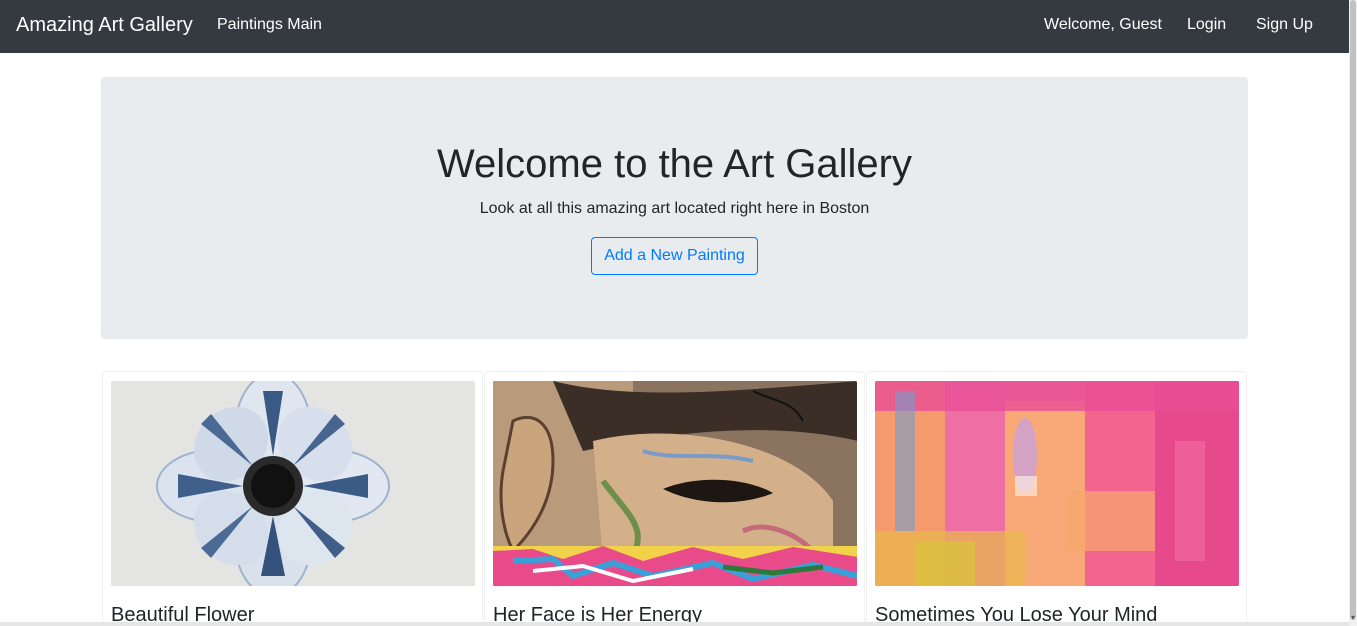  Describe the element at coordinates (674, 164) in the screenshot. I see `hero-title: Welcome to the Art Gallery` at that location.